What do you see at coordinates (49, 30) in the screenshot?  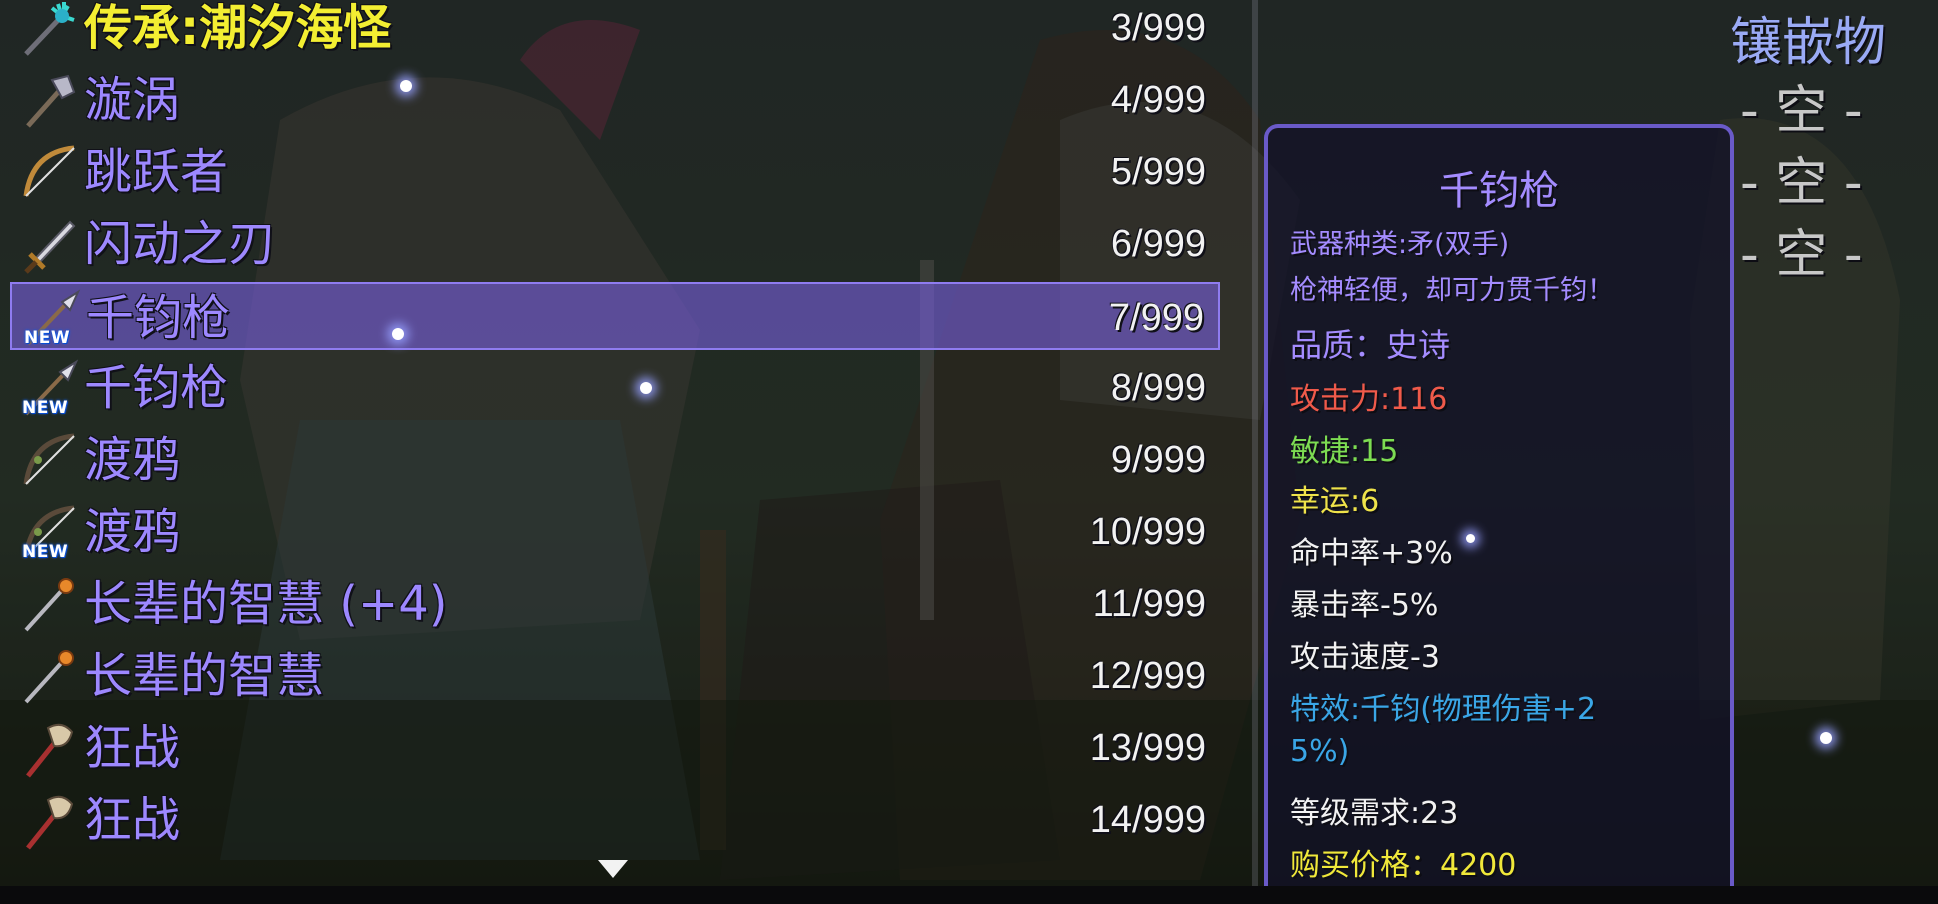 I see `trident-icon` at bounding box center [49, 30].